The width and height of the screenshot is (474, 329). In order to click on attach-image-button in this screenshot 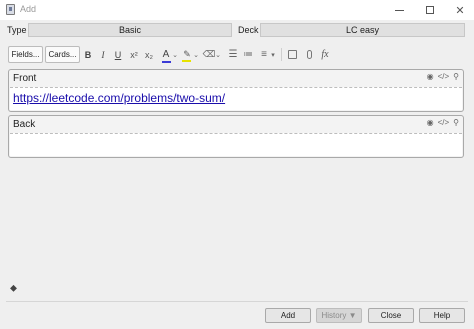, I will do `click(292, 54)`.